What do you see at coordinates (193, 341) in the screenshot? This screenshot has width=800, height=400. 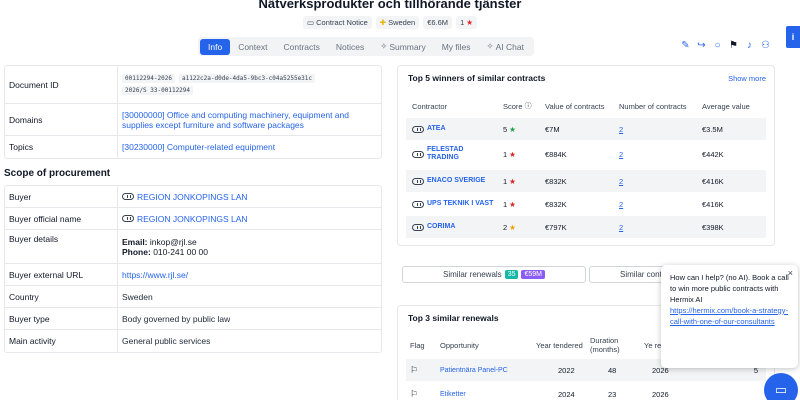 I see `main-activity-row: Main activity General public services` at bounding box center [193, 341].